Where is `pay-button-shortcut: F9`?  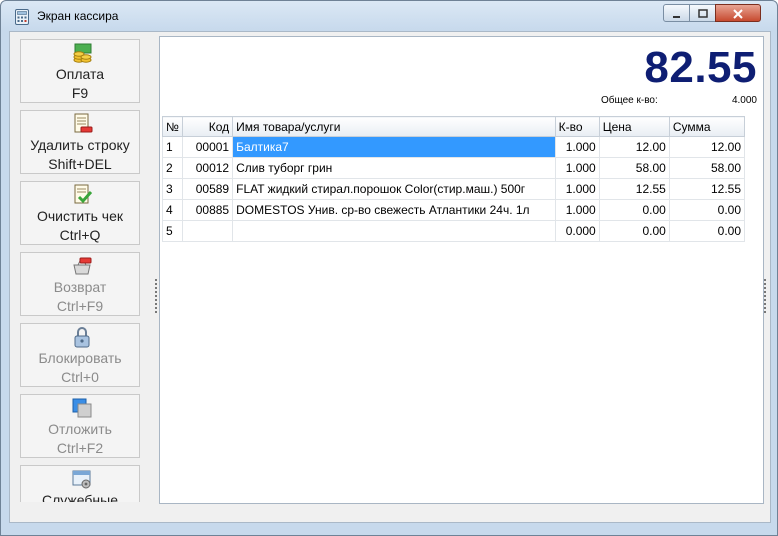
pay-button-shortcut: F9 is located at coordinates (80, 93).